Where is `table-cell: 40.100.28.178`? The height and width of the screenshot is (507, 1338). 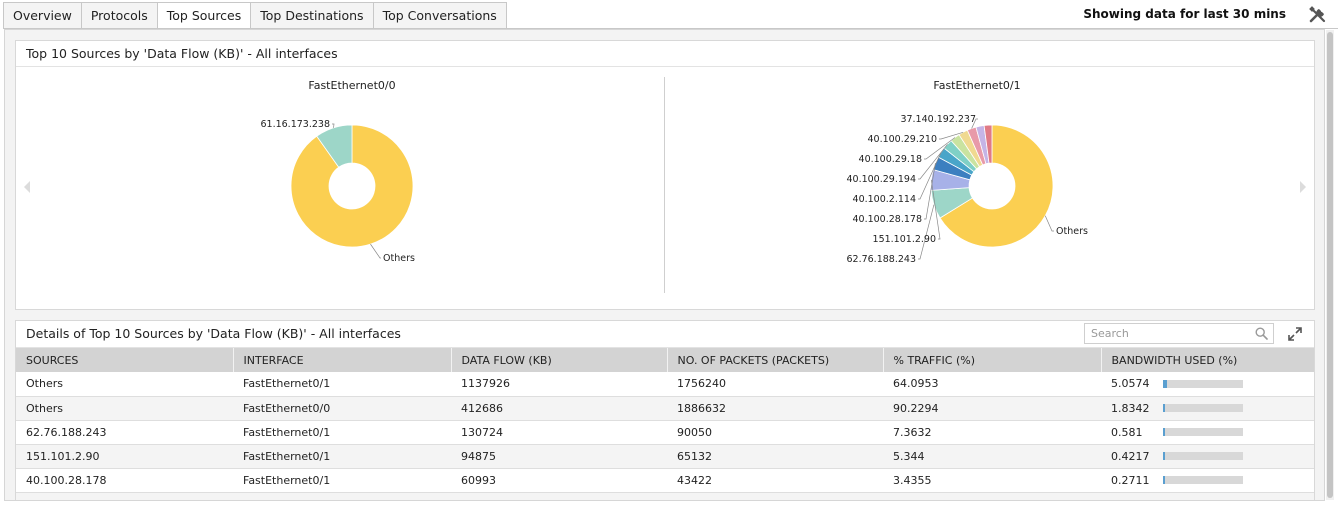
table-cell: 40.100.28.178 is located at coordinates (124, 480).